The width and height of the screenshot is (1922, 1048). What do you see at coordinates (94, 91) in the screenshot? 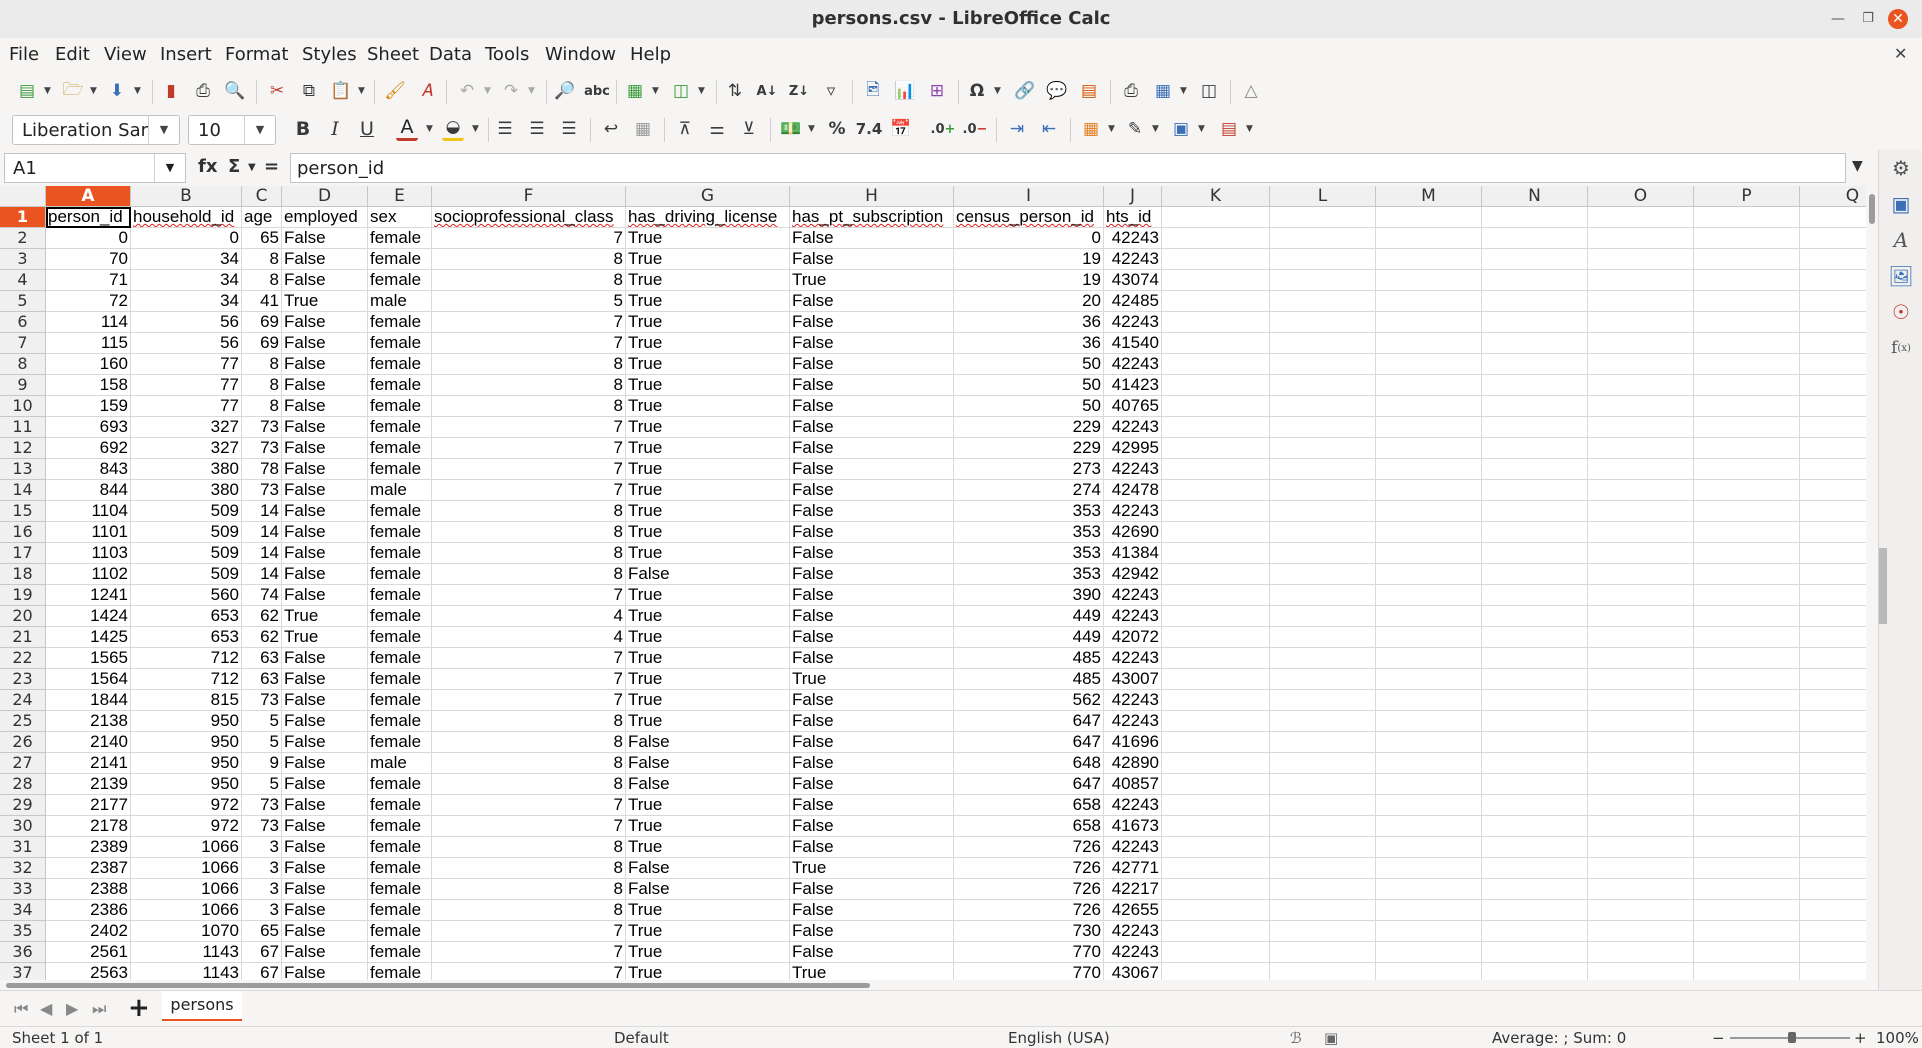
I see `open-dropdown-icon: ▼` at bounding box center [94, 91].